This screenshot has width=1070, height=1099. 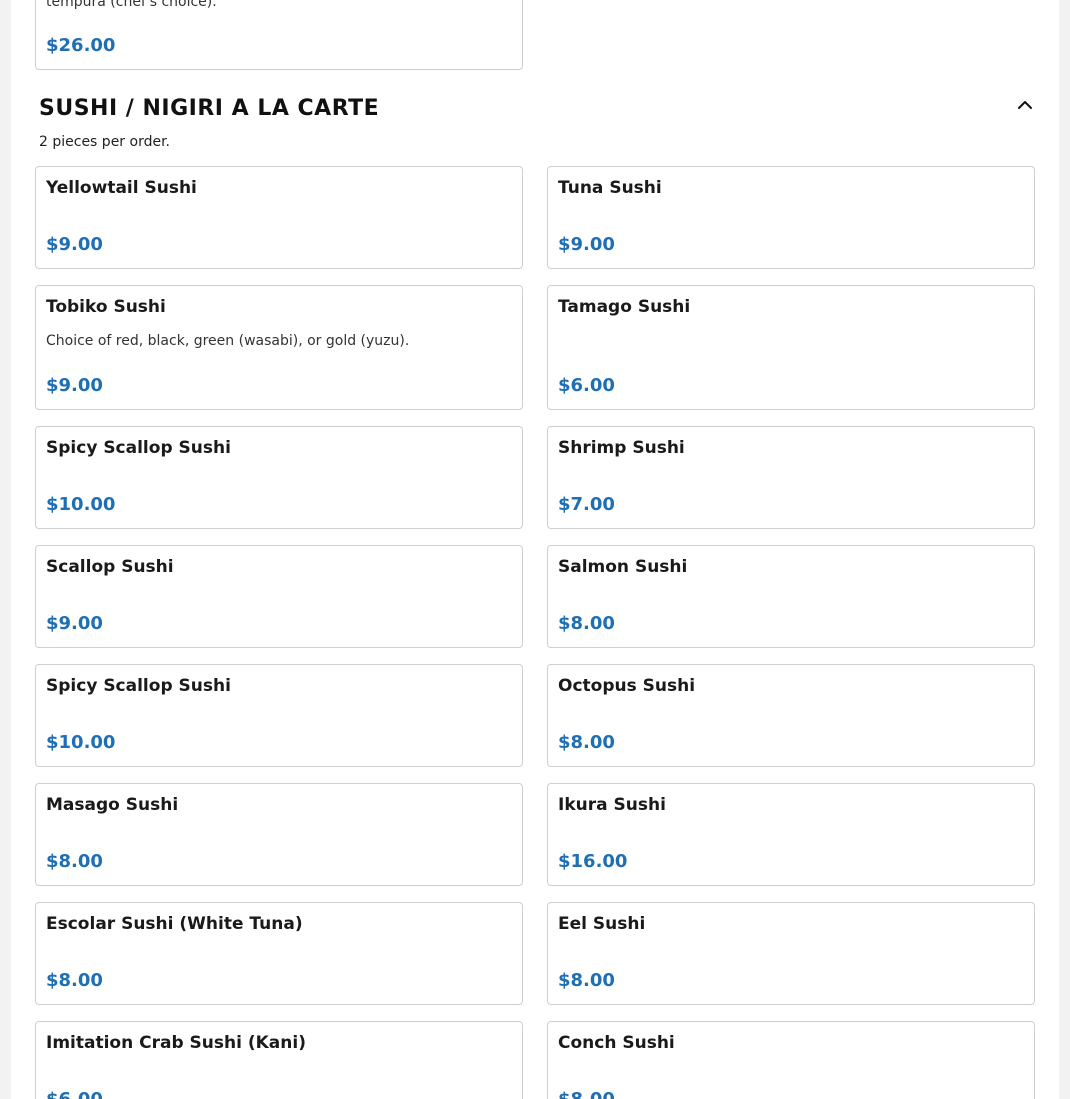 I want to click on menu-item-card: Tamago Sushi $6.00, so click(x=791, y=347).